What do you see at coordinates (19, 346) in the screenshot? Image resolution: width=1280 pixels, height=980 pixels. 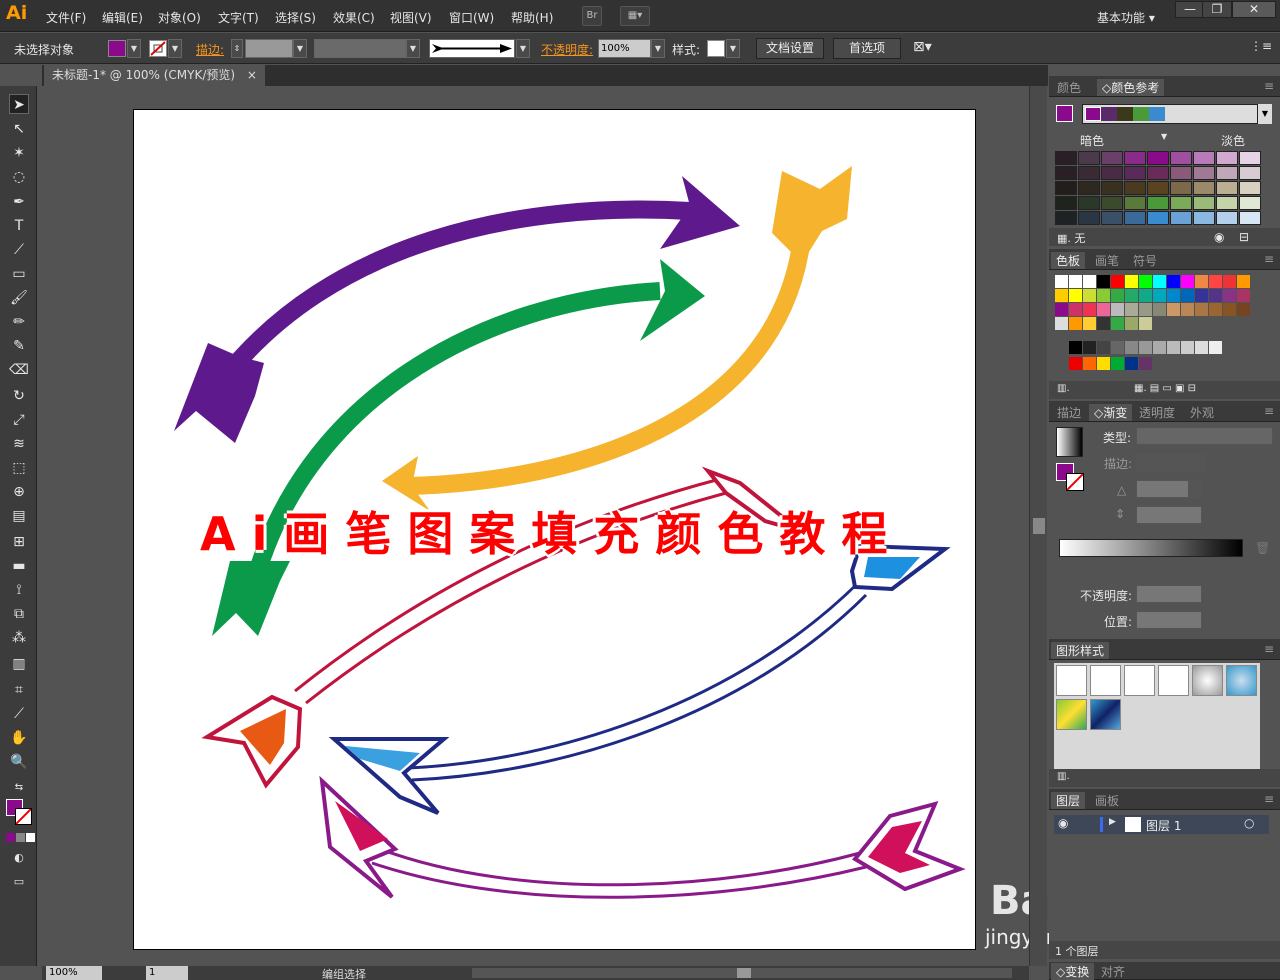 I see `blob-brush-tool-icon: ✎` at bounding box center [19, 346].